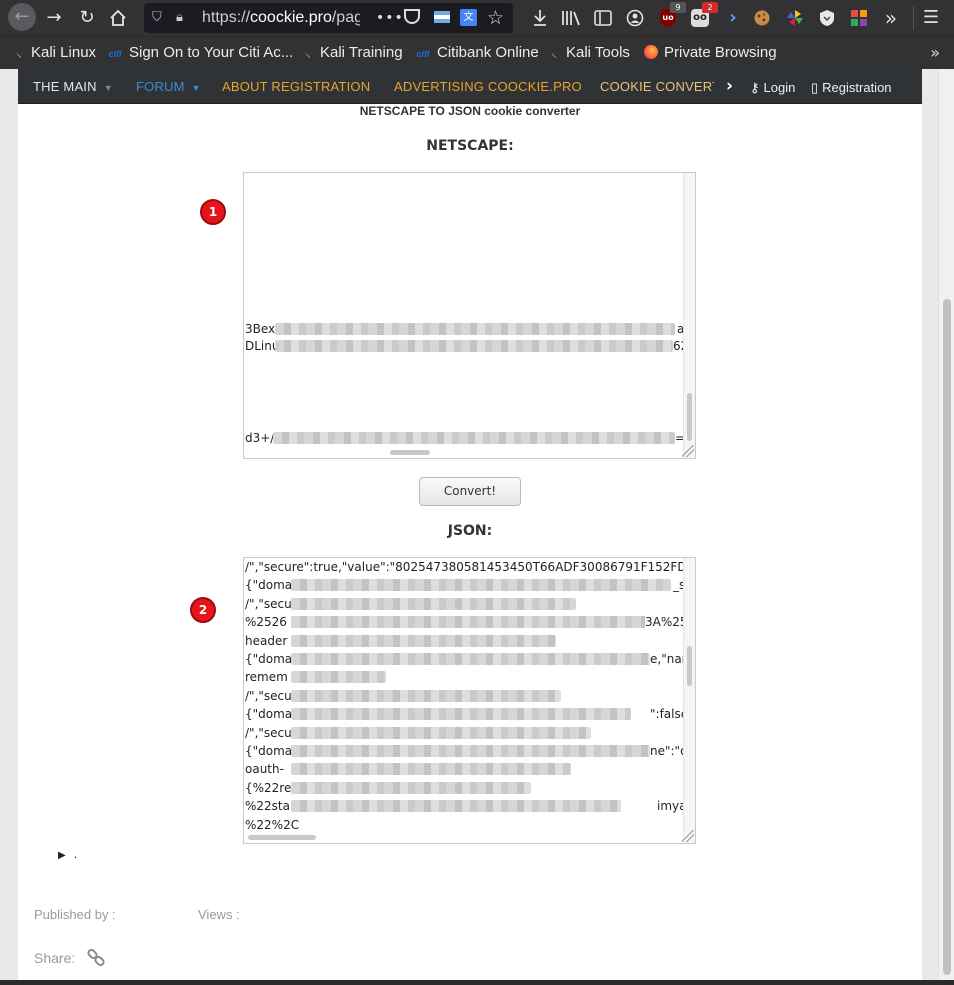 The height and width of the screenshot is (985, 954). I want to click on nav-forum: FORUM ▼, so click(168, 86).